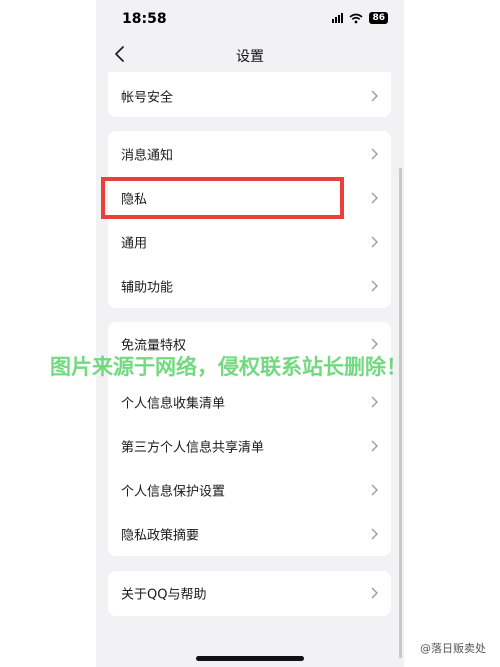  I want to click on page-title: 设置, so click(250, 57).